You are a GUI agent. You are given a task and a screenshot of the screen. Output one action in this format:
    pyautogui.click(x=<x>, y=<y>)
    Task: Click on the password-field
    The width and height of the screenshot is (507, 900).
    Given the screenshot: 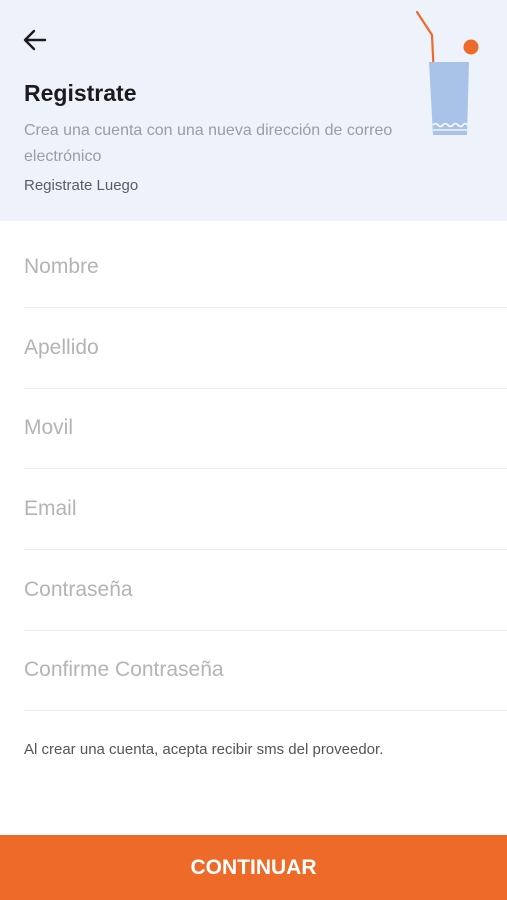 What is the action you would take?
    pyautogui.click(x=265, y=590)
    